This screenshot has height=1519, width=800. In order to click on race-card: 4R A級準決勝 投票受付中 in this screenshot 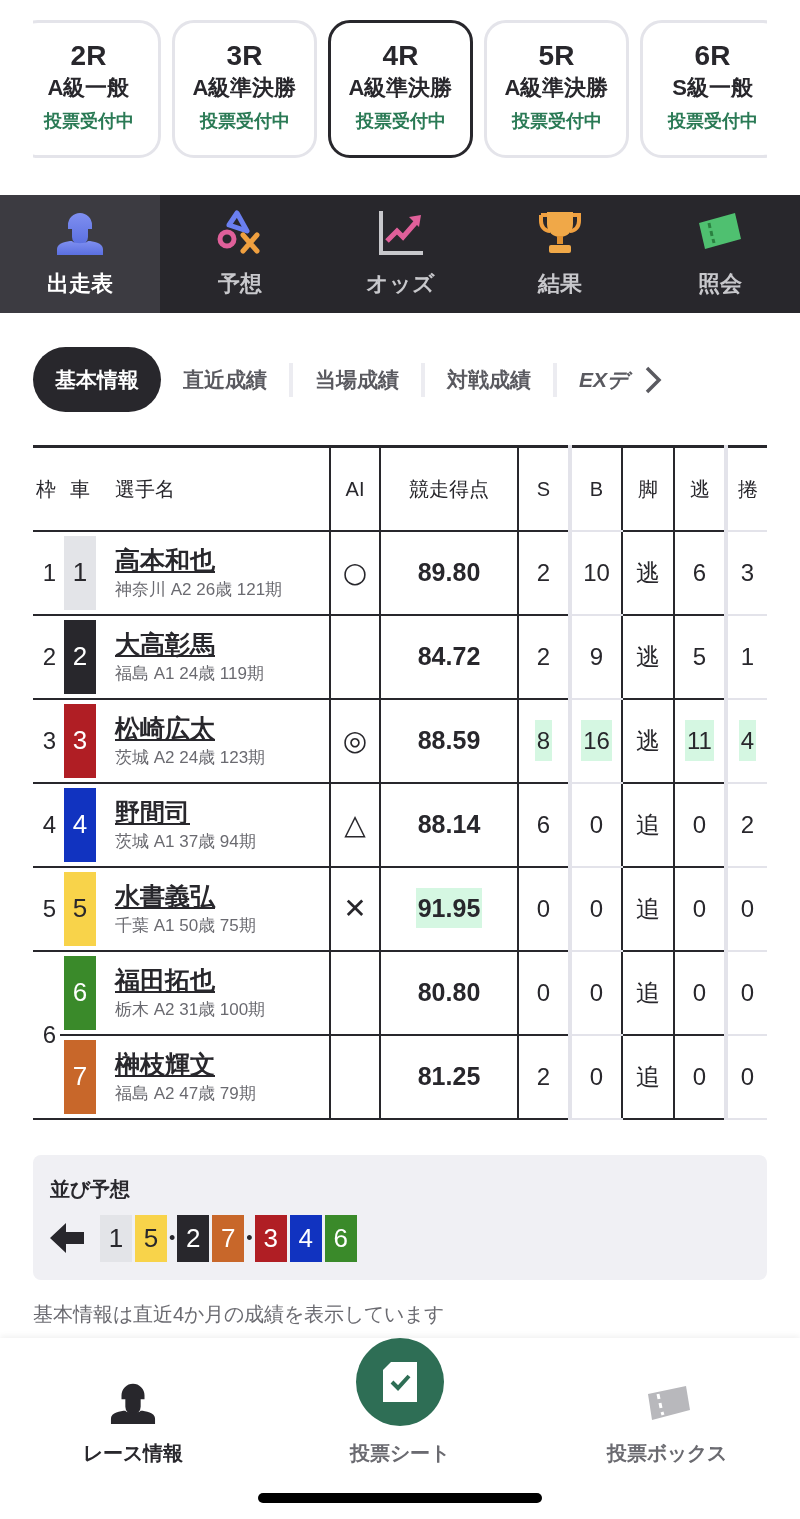, I will do `click(400, 89)`.